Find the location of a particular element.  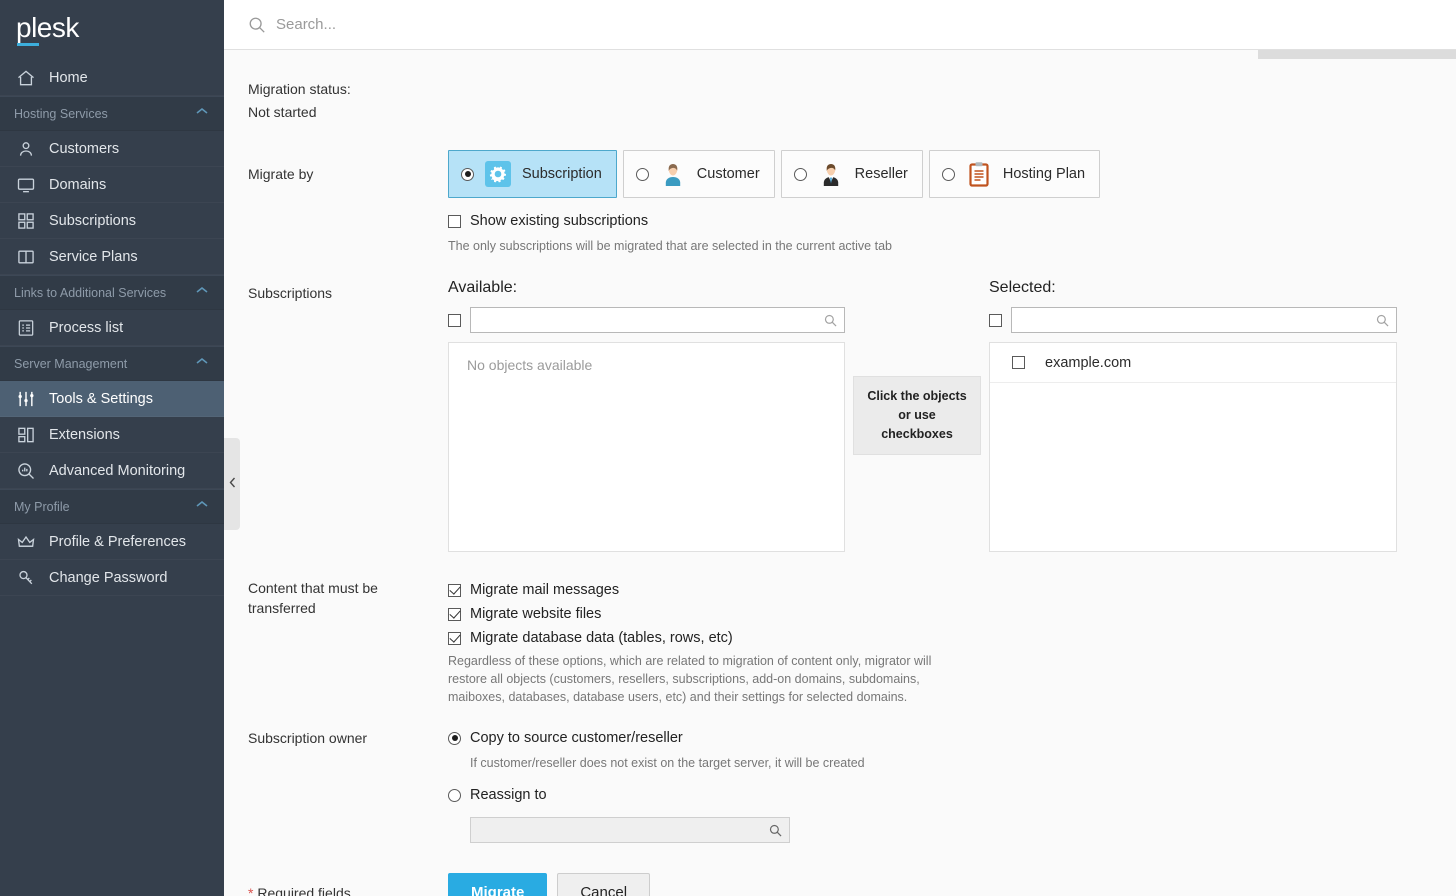

available-empty-text: No objects available is located at coordinates (530, 365).